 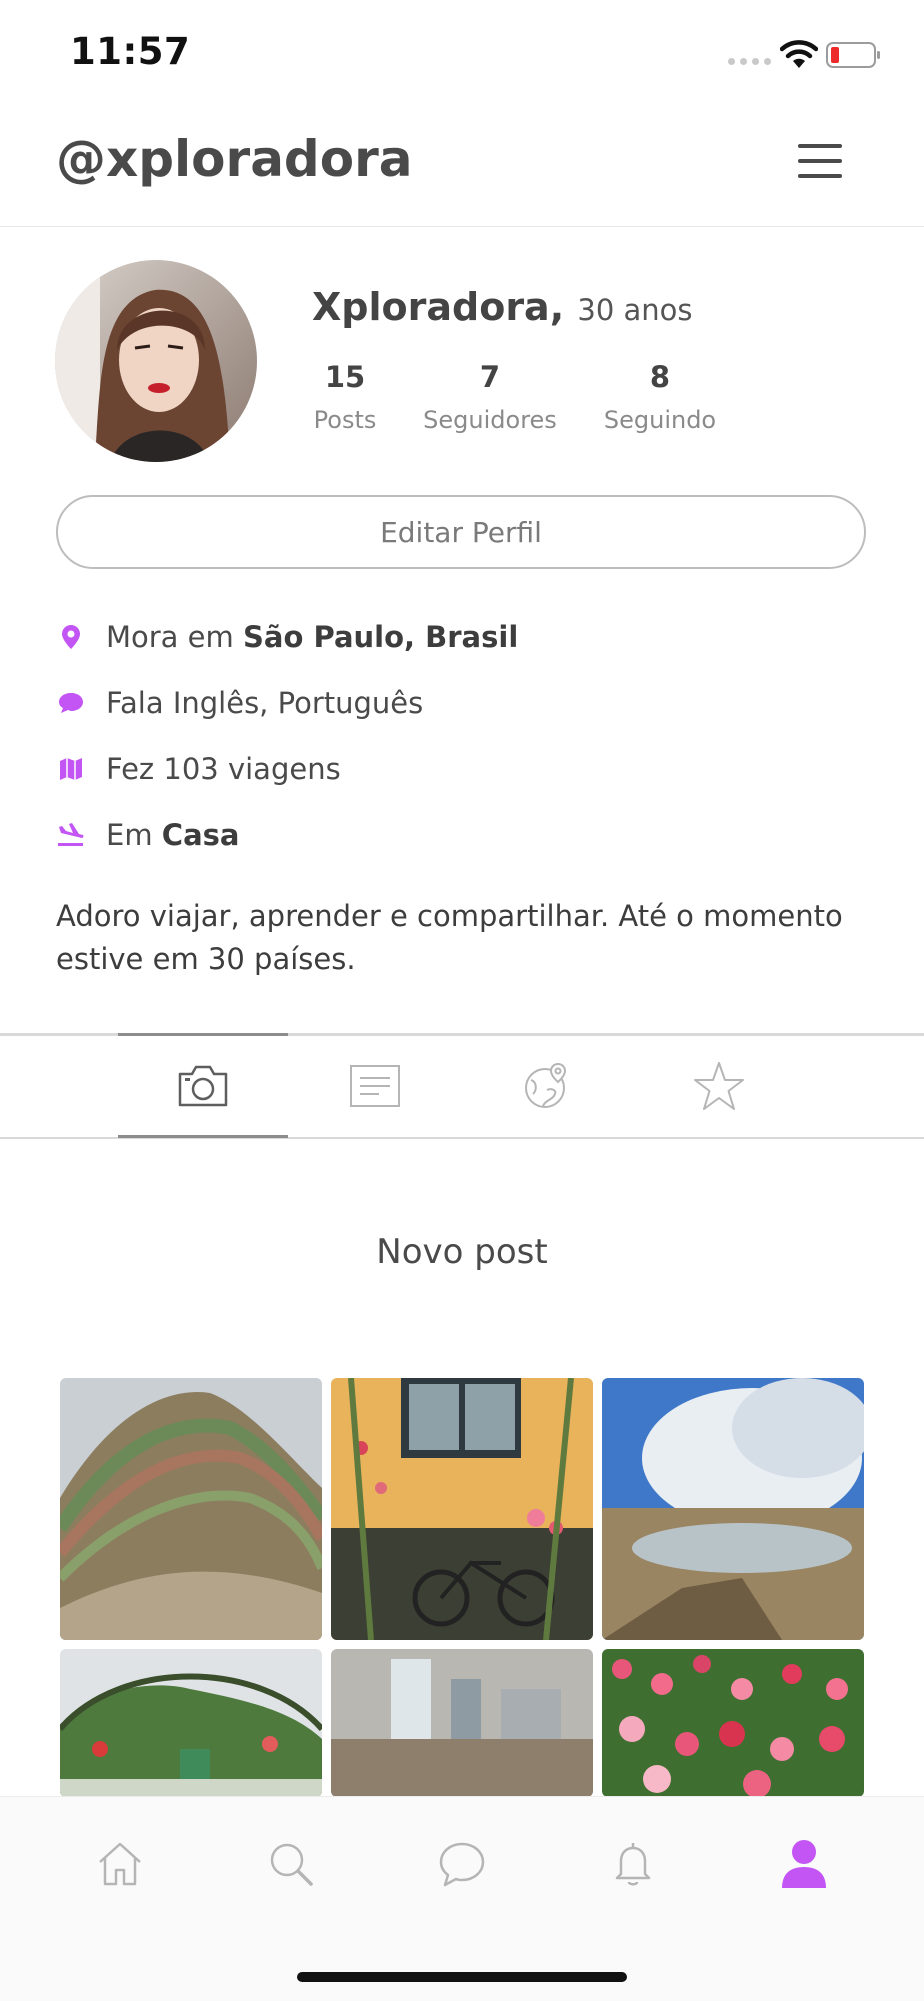 What do you see at coordinates (438, 307) in the screenshot?
I see `profile-name-text: Xploradora,` at bounding box center [438, 307].